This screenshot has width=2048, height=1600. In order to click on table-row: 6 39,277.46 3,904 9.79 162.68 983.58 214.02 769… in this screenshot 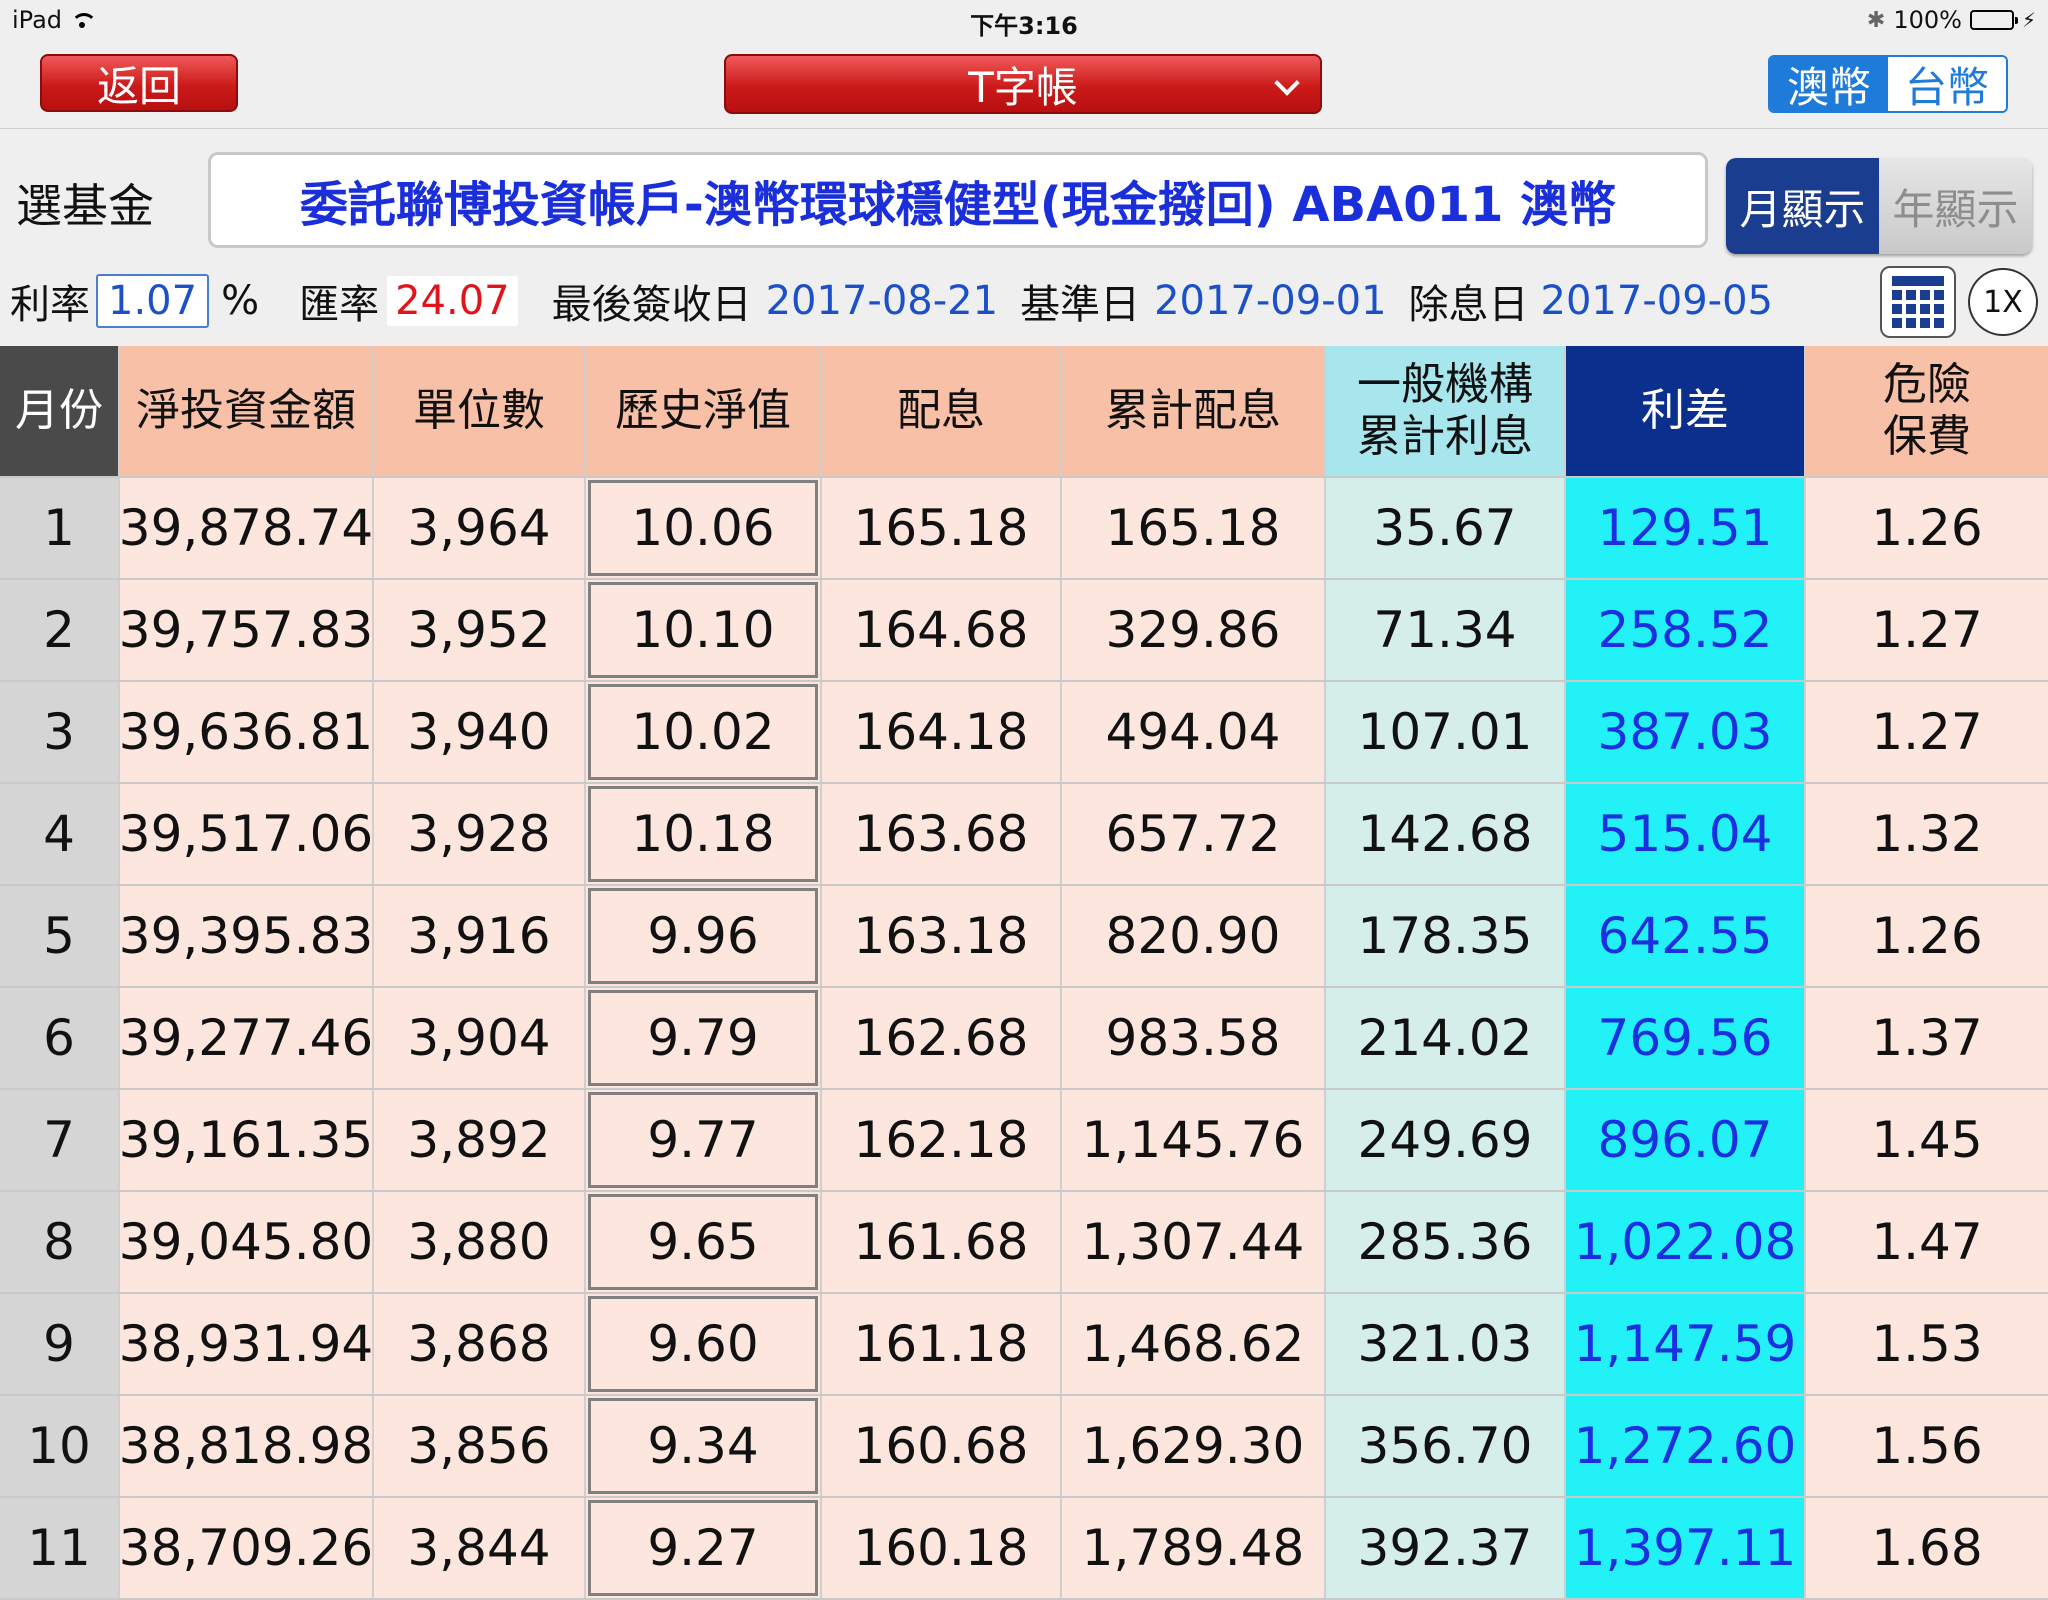, I will do `click(1024, 1039)`.